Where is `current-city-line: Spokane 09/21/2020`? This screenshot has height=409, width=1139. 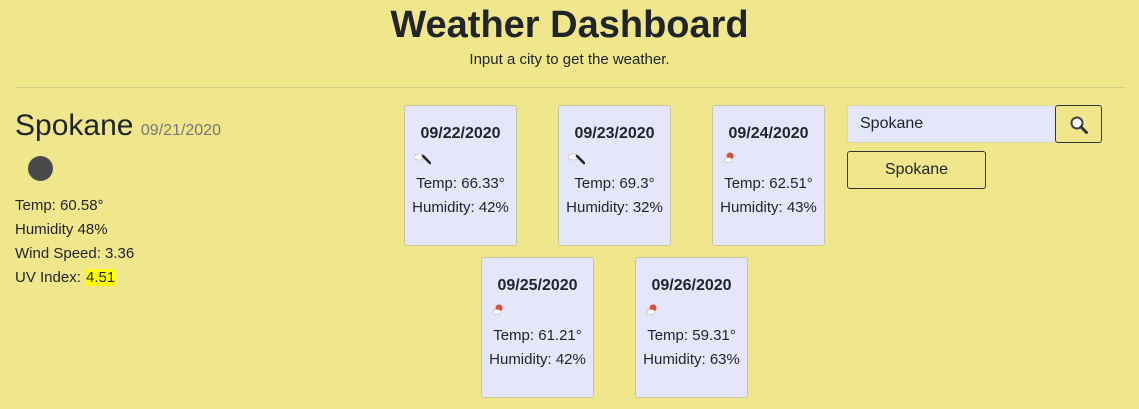 current-city-line: Spokane 09/21/2020 is located at coordinates (195, 126).